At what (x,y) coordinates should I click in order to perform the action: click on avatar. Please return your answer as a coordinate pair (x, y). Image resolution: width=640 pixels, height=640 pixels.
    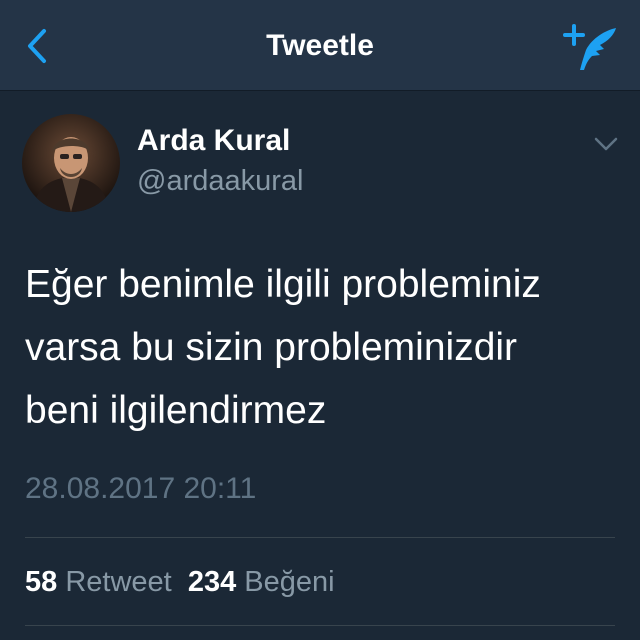
    Looking at the image, I should click on (71, 163).